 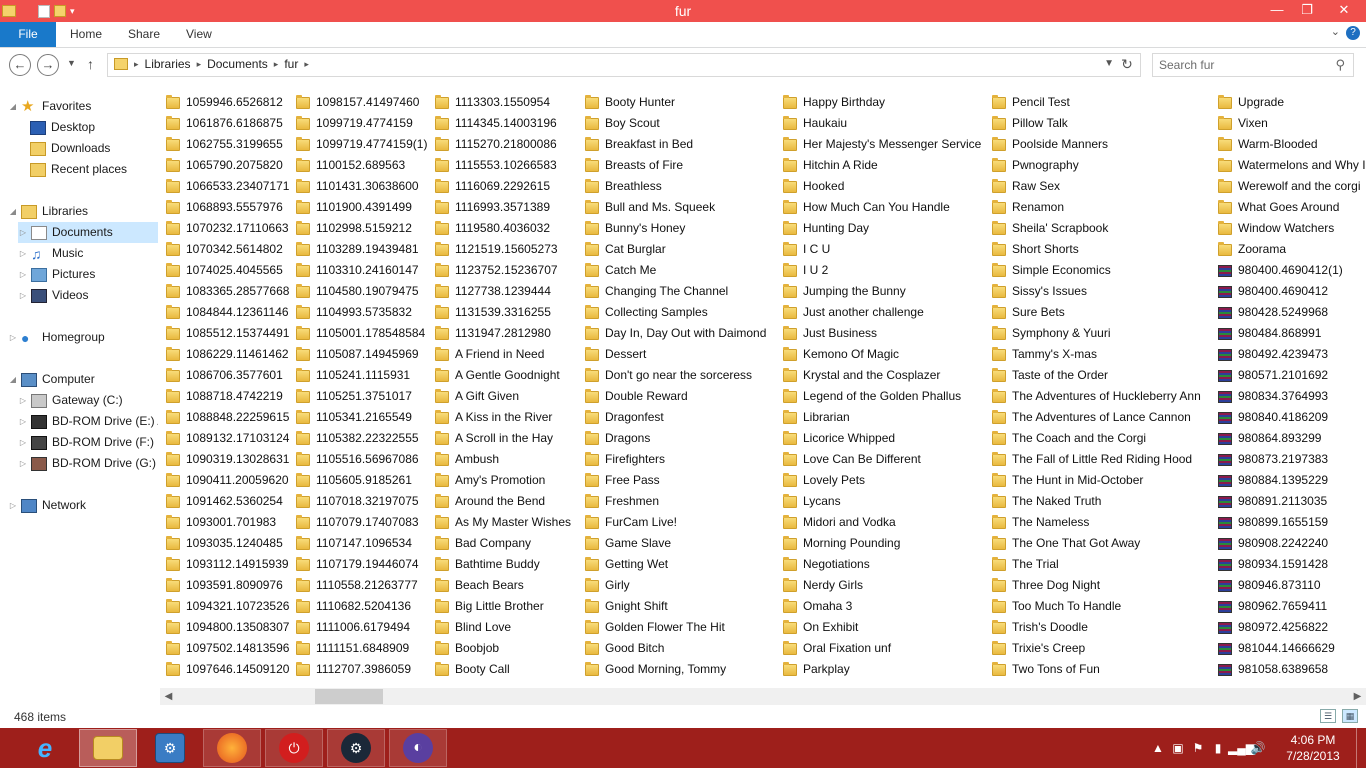 I want to click on minimize-button: —, so click(x=1277, y=10).